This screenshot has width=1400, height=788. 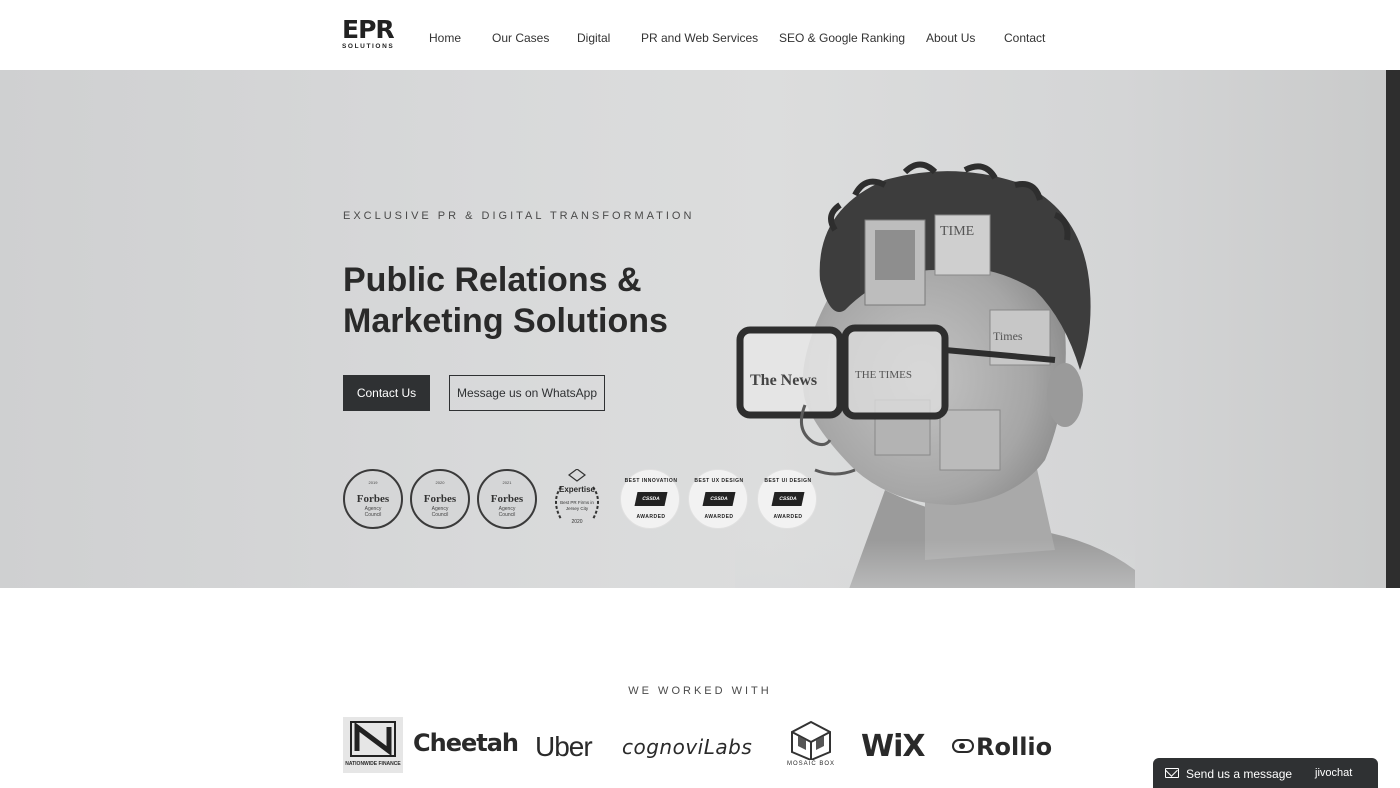 I want to click on forbes-badge-2: 2020 Forbes Agency Council, so click(x=440, y=499).